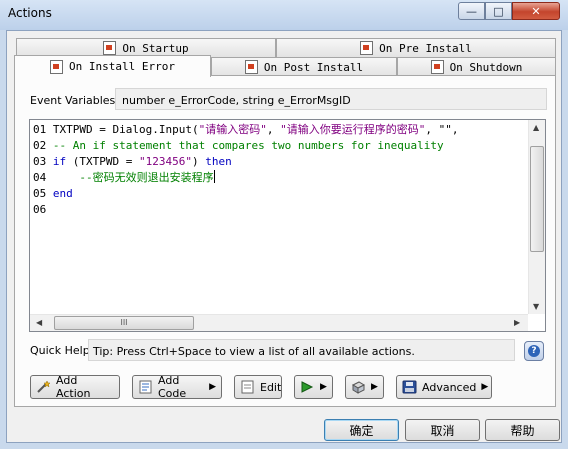 The image size is (568, 449). I want to click on quick-help-label: Quick Help:, so click(62, 350).